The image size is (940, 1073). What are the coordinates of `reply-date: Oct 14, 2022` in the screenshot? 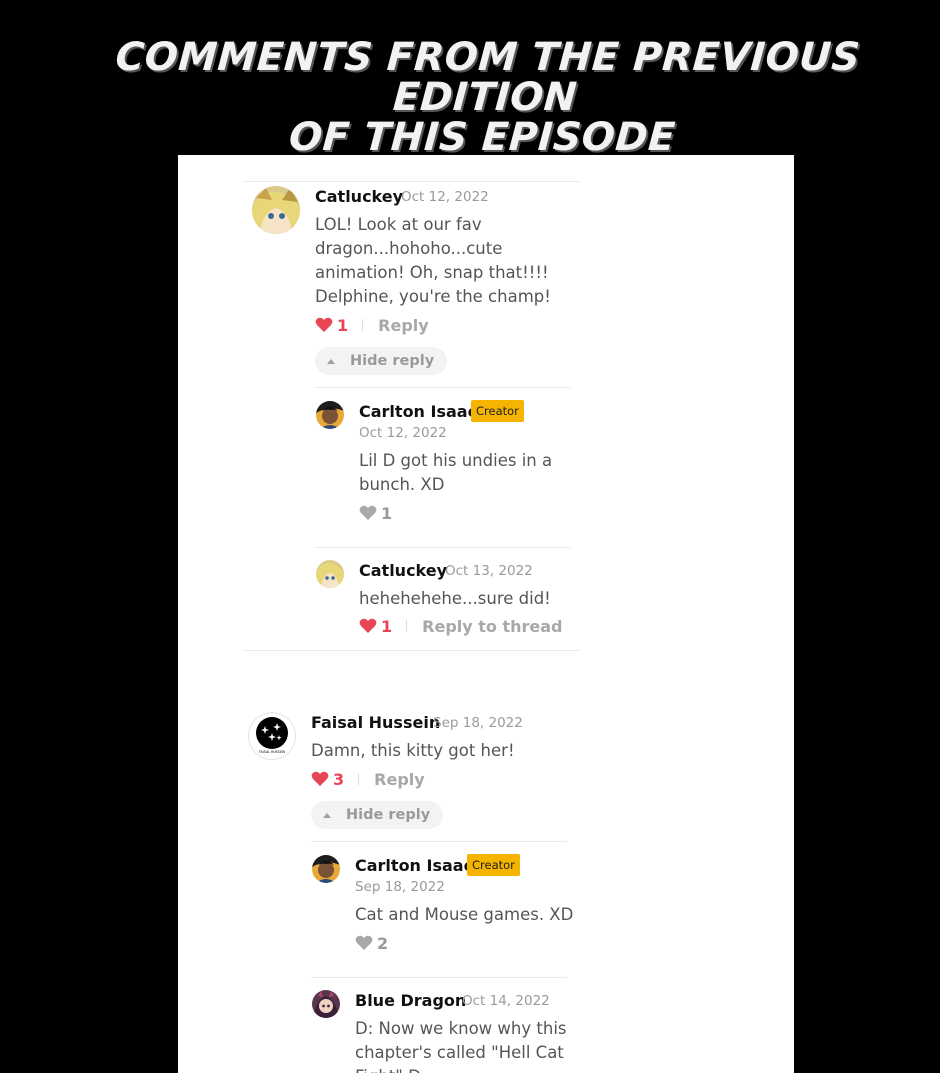 It's located at (506, 1001).